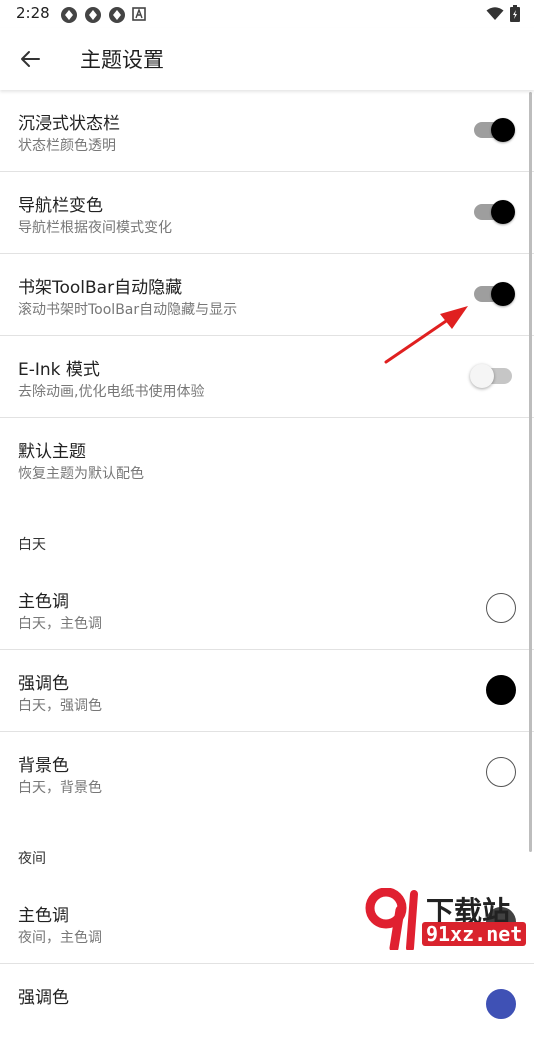 The height and width of the screenshot is (1046, 534). Describe the element at coordinates (52, 452) in the screenshot. I see `setting-title: 默认主题` at that location.